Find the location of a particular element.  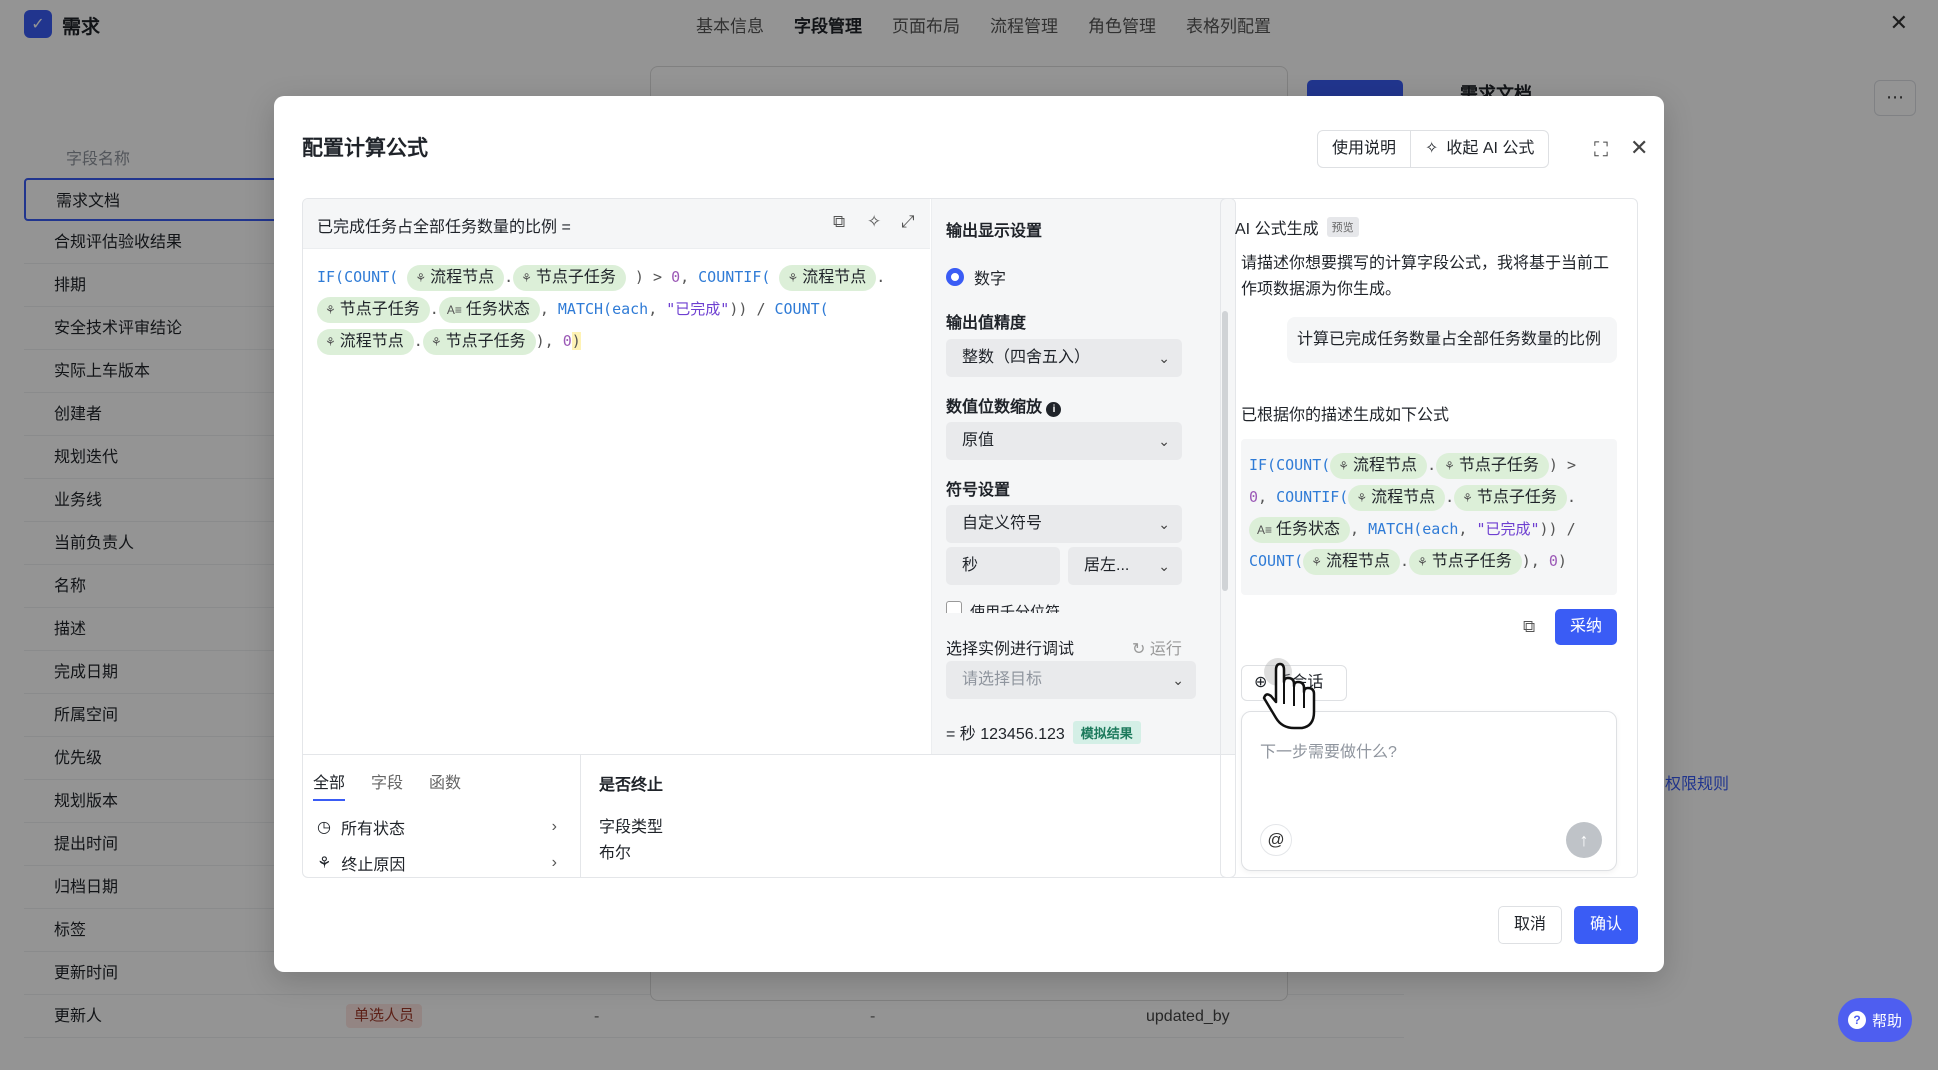

close-icon: ✕ is located at coordinates (1639, 148).